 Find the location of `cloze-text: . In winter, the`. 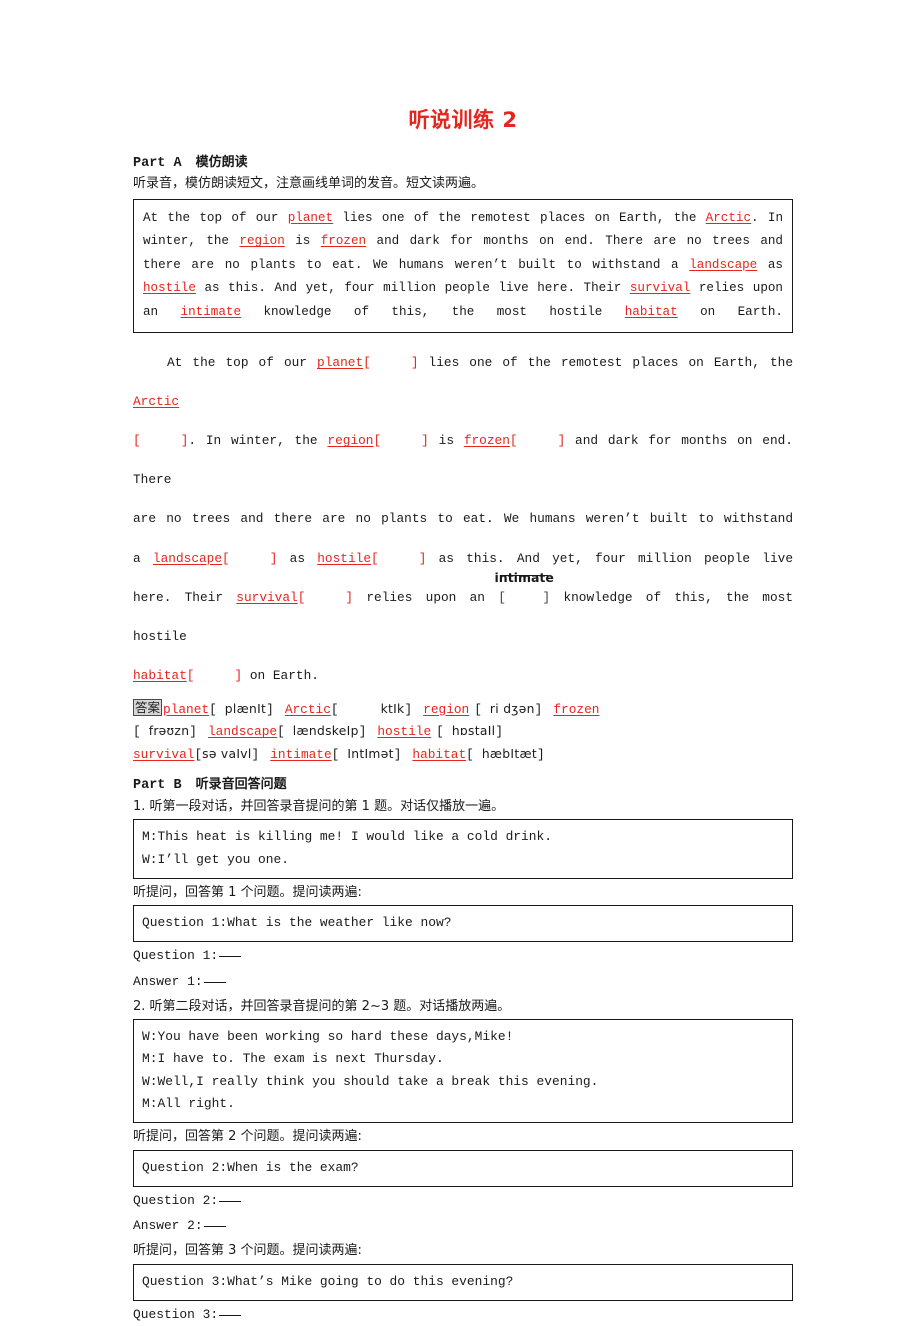

cloze-text: . In winter, the is located at coordinates (258, 441).